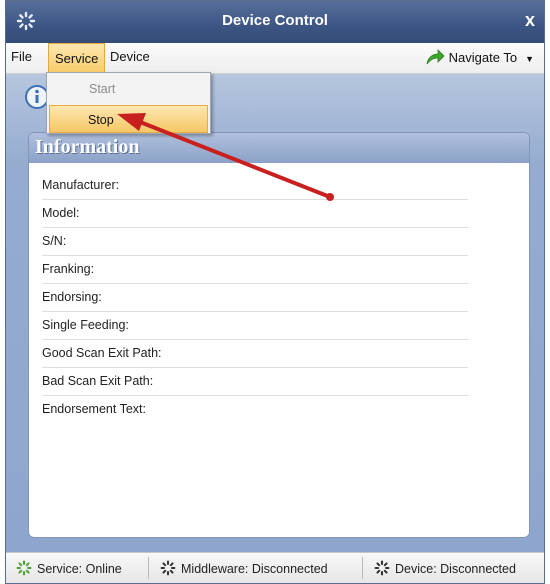  Describe the element at coordinates (255, 242) in the screenshot. I see `field-serial-number: S/N:` at that location.